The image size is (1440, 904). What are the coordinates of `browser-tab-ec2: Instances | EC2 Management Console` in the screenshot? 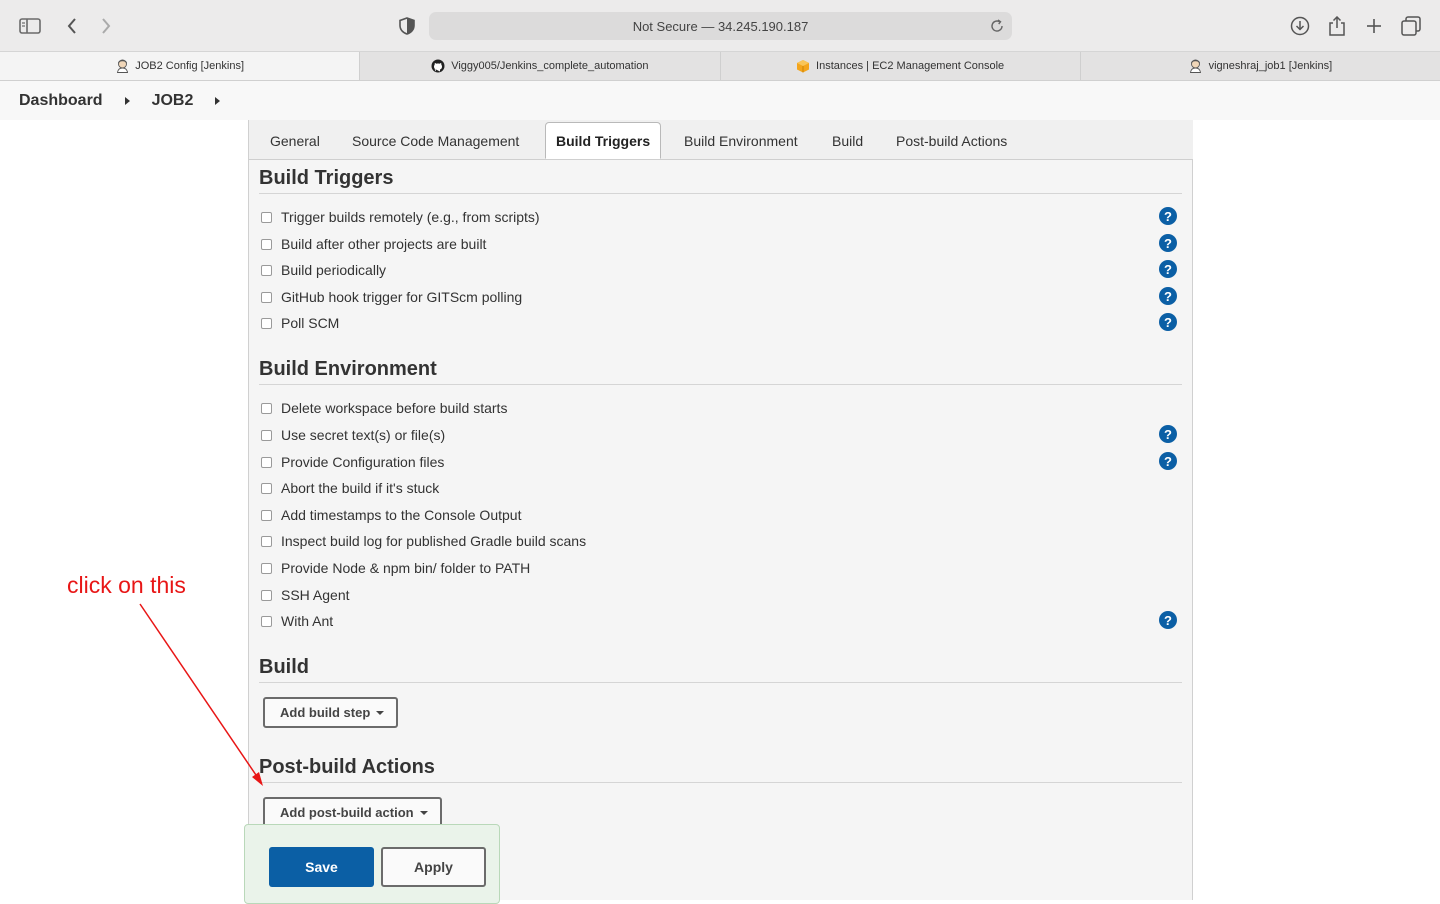 It's located at (901, 66).